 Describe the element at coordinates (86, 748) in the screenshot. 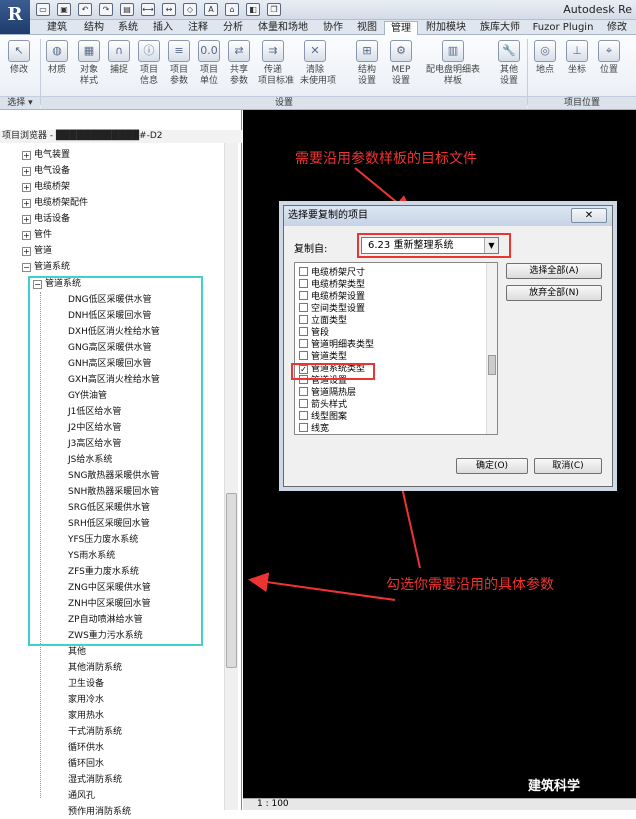

I see `tree-item: 循环供水` at that location.